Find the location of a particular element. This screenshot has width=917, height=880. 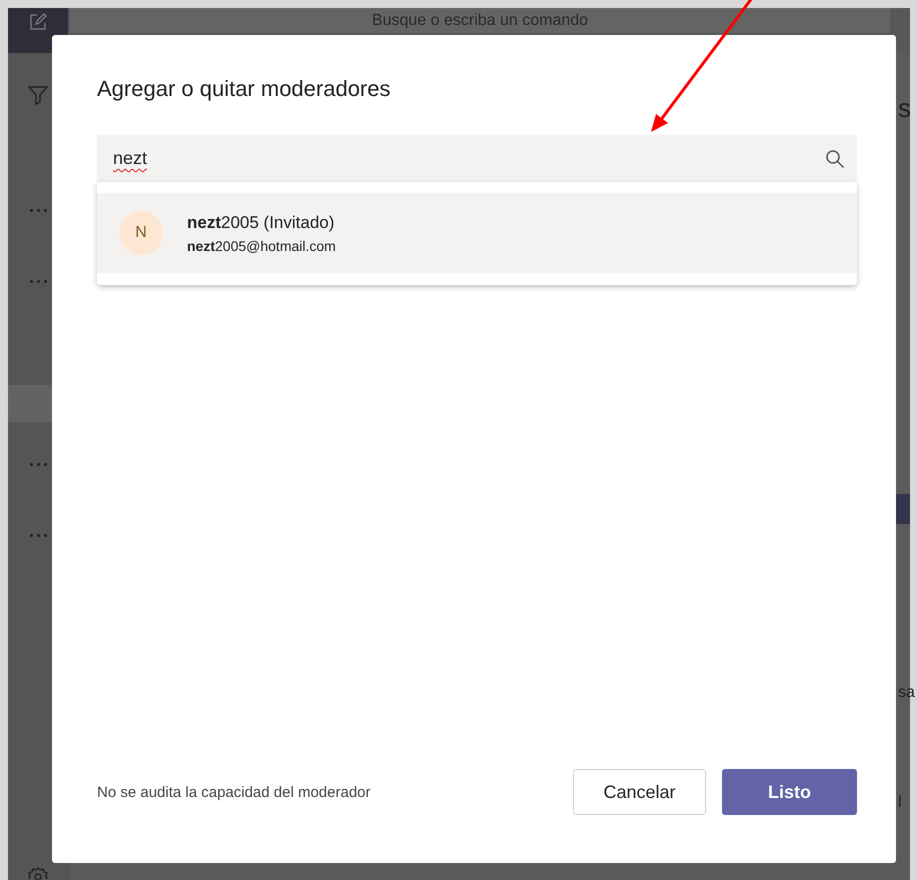

settings-icon is located at coordinates (38, 873).